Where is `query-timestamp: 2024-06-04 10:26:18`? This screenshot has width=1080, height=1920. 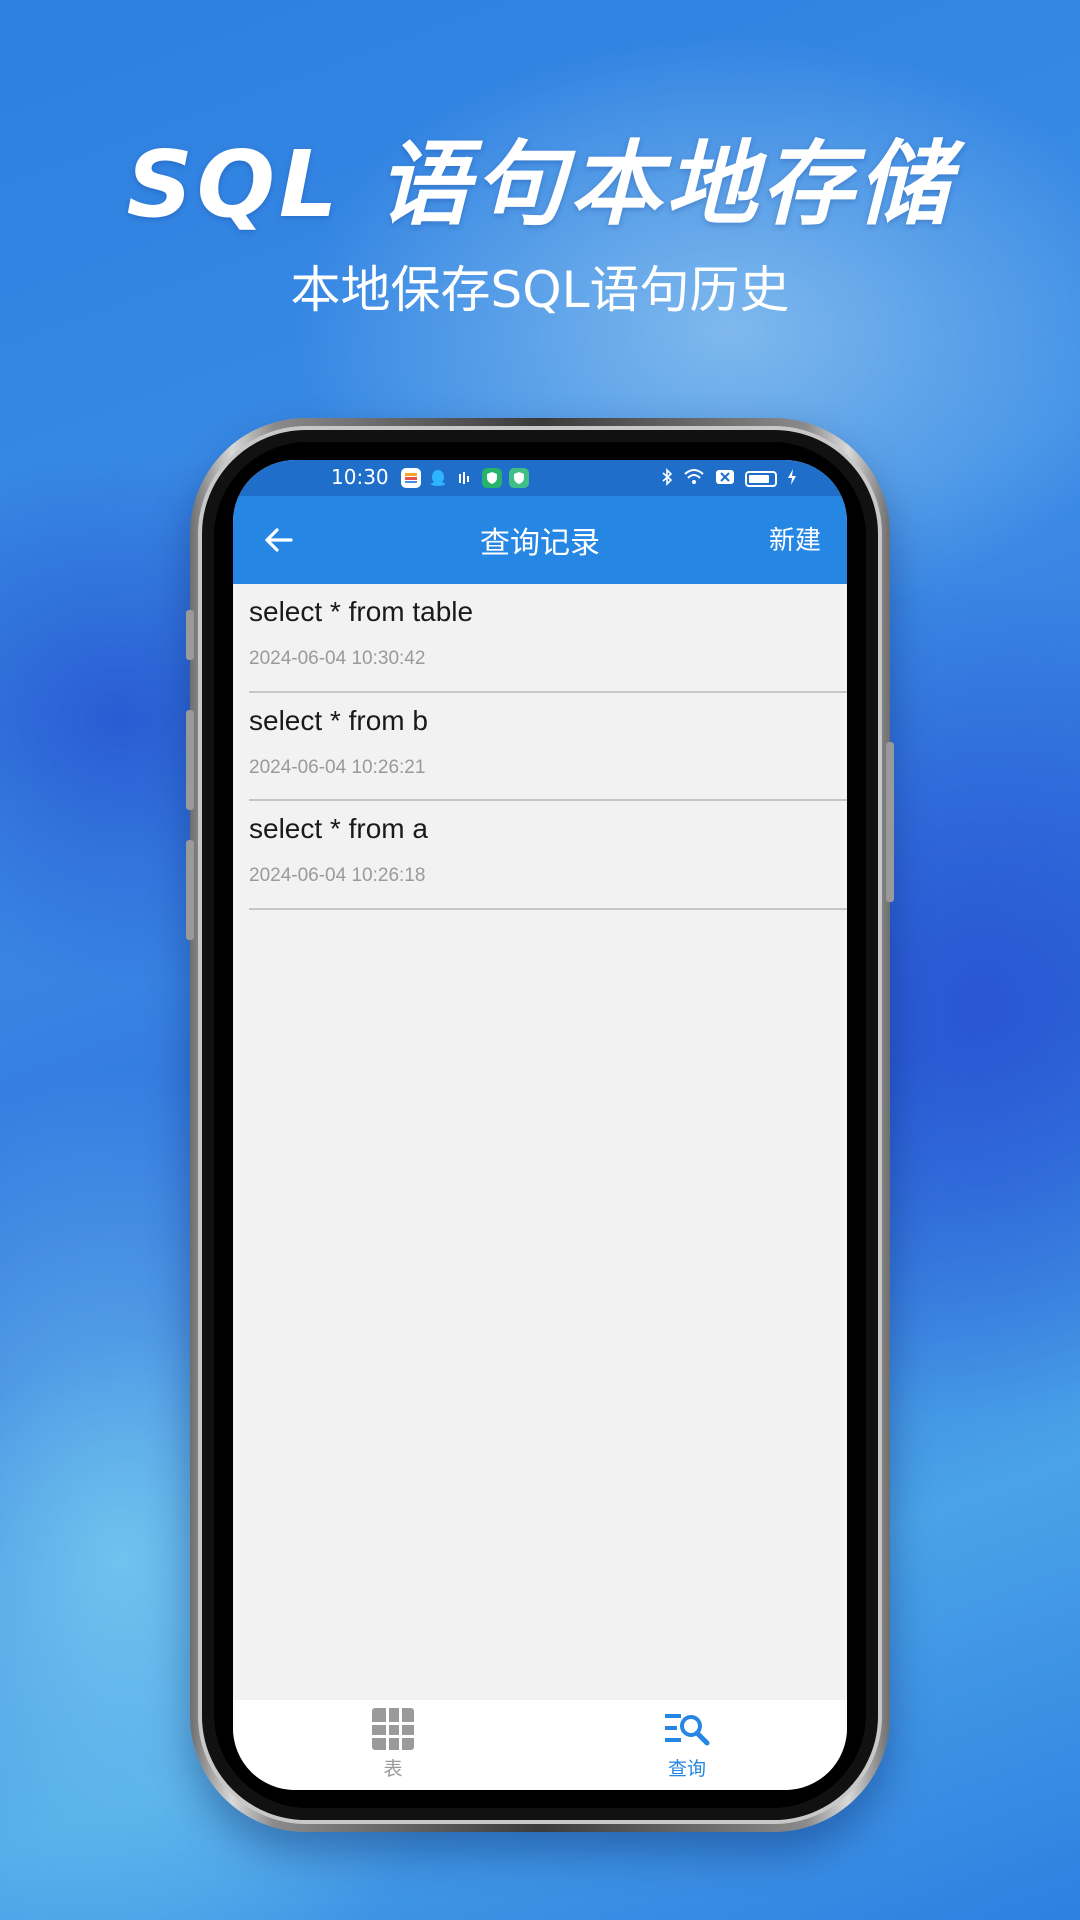 query-timestamp: 2024-06-04 10:26:18 is located at coordinates (337, 875).